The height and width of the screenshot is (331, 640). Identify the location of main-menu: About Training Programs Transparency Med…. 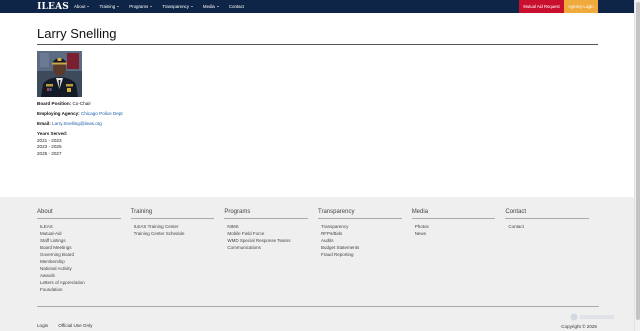
(159, 6).